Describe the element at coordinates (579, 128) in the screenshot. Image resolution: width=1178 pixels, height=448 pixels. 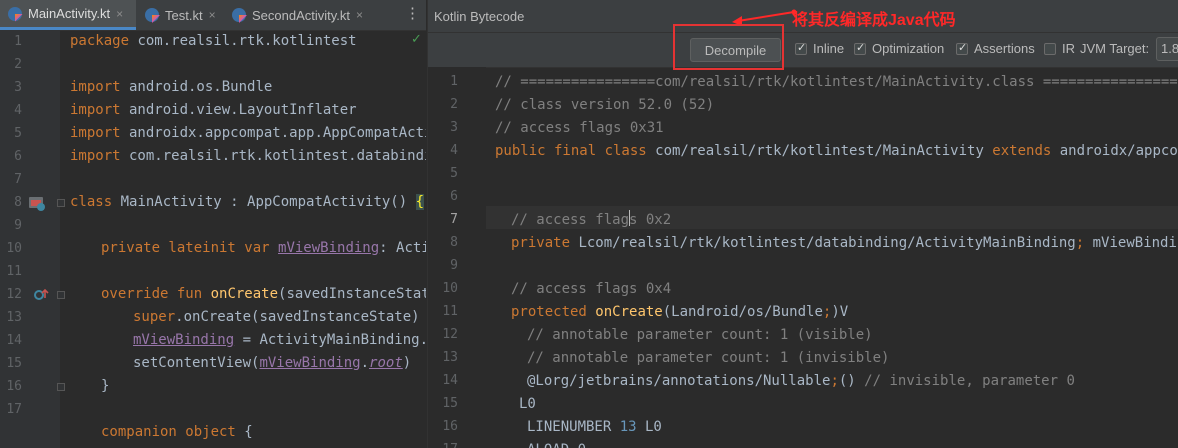
I see `bytecode-line: // access flags 0x31` at that location.